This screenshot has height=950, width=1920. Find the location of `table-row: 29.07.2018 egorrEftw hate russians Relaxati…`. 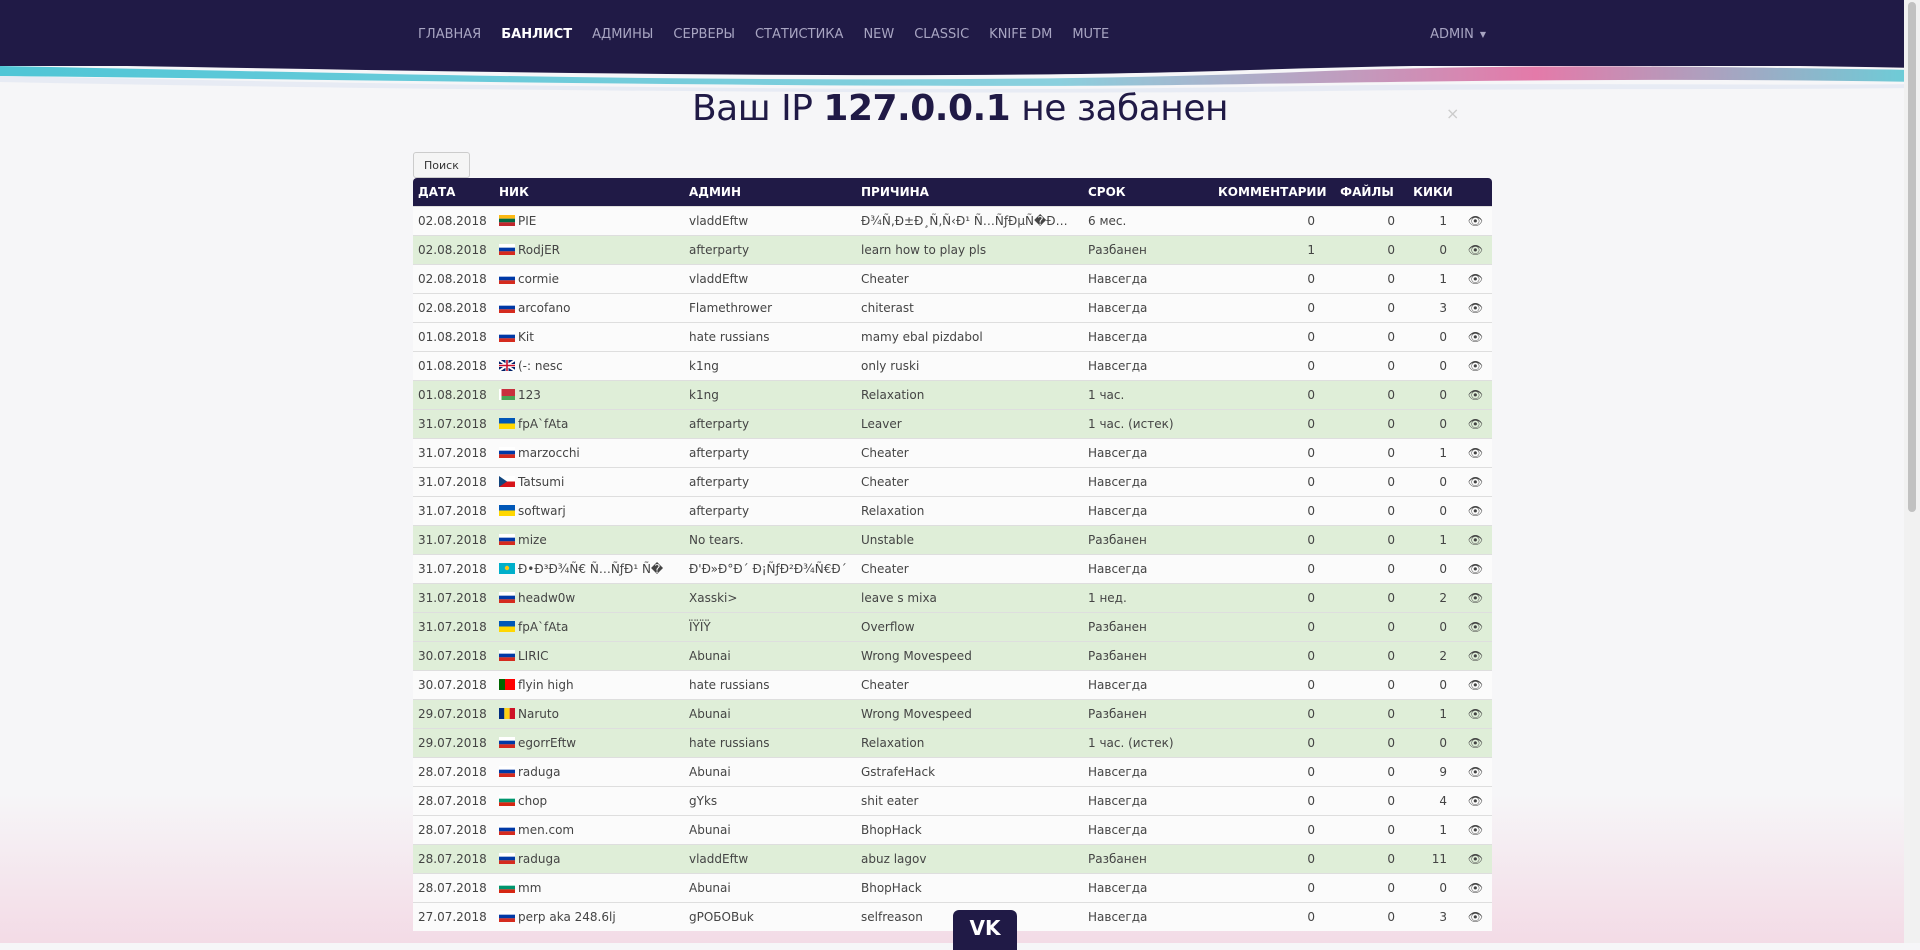

table-row: 29.07.2018 egorrEftw hate russians Relaxati… is located at coordinates (952, 743).